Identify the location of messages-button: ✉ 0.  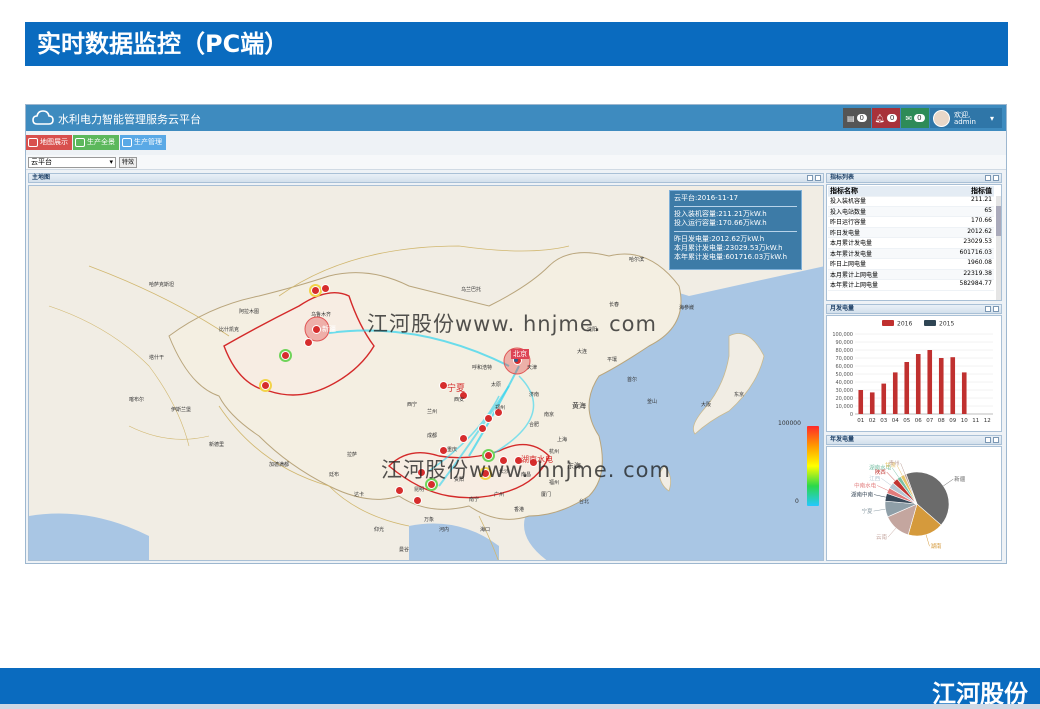
(915, 118).